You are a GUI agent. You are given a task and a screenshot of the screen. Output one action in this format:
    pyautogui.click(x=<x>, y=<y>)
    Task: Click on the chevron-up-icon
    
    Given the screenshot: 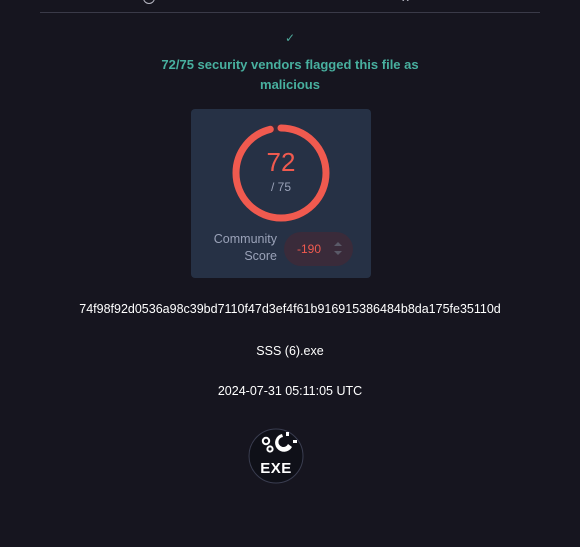 What is the action you would take?
    pyautogui.click(x=338, y=244)
    